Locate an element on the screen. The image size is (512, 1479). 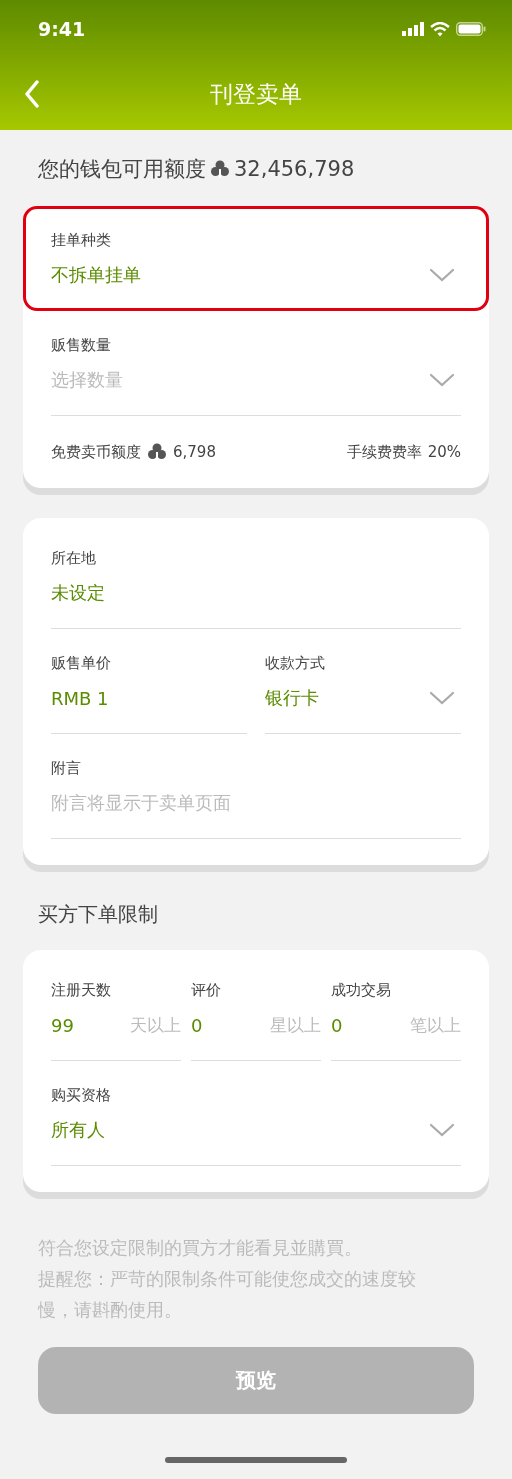
signal-icon is located at coordinates (413, 29).